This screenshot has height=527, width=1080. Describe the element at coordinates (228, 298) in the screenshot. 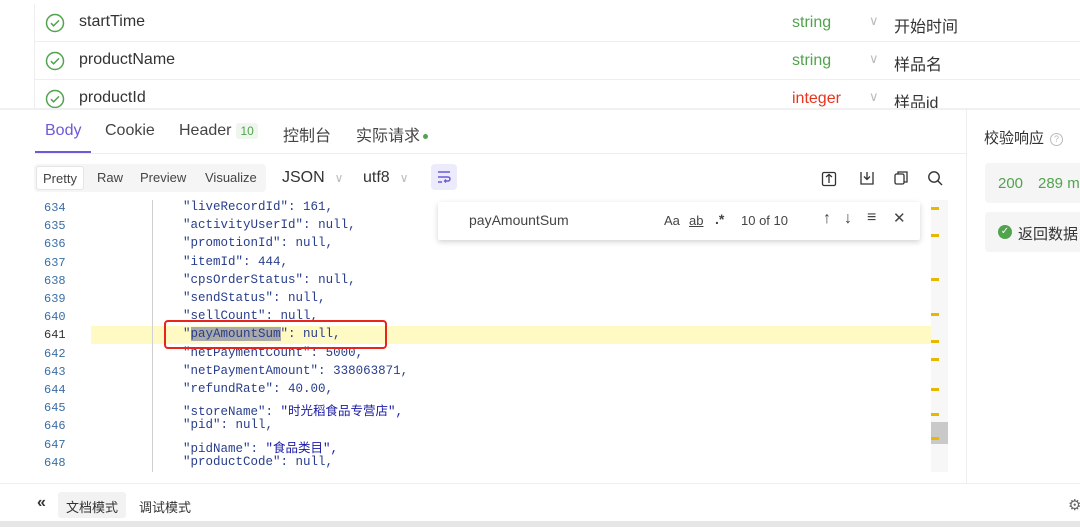

I see `json-key: sendStatus` at that location.